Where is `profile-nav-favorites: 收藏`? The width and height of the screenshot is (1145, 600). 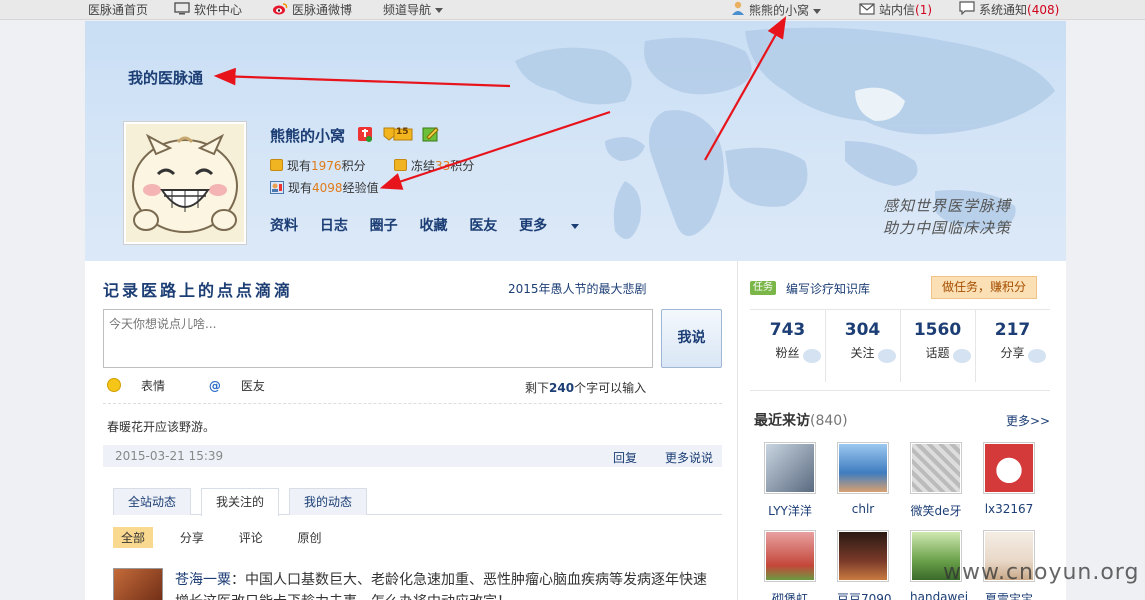
profile-nav-favorites: 收藏 is located at coordinates (433, 225).